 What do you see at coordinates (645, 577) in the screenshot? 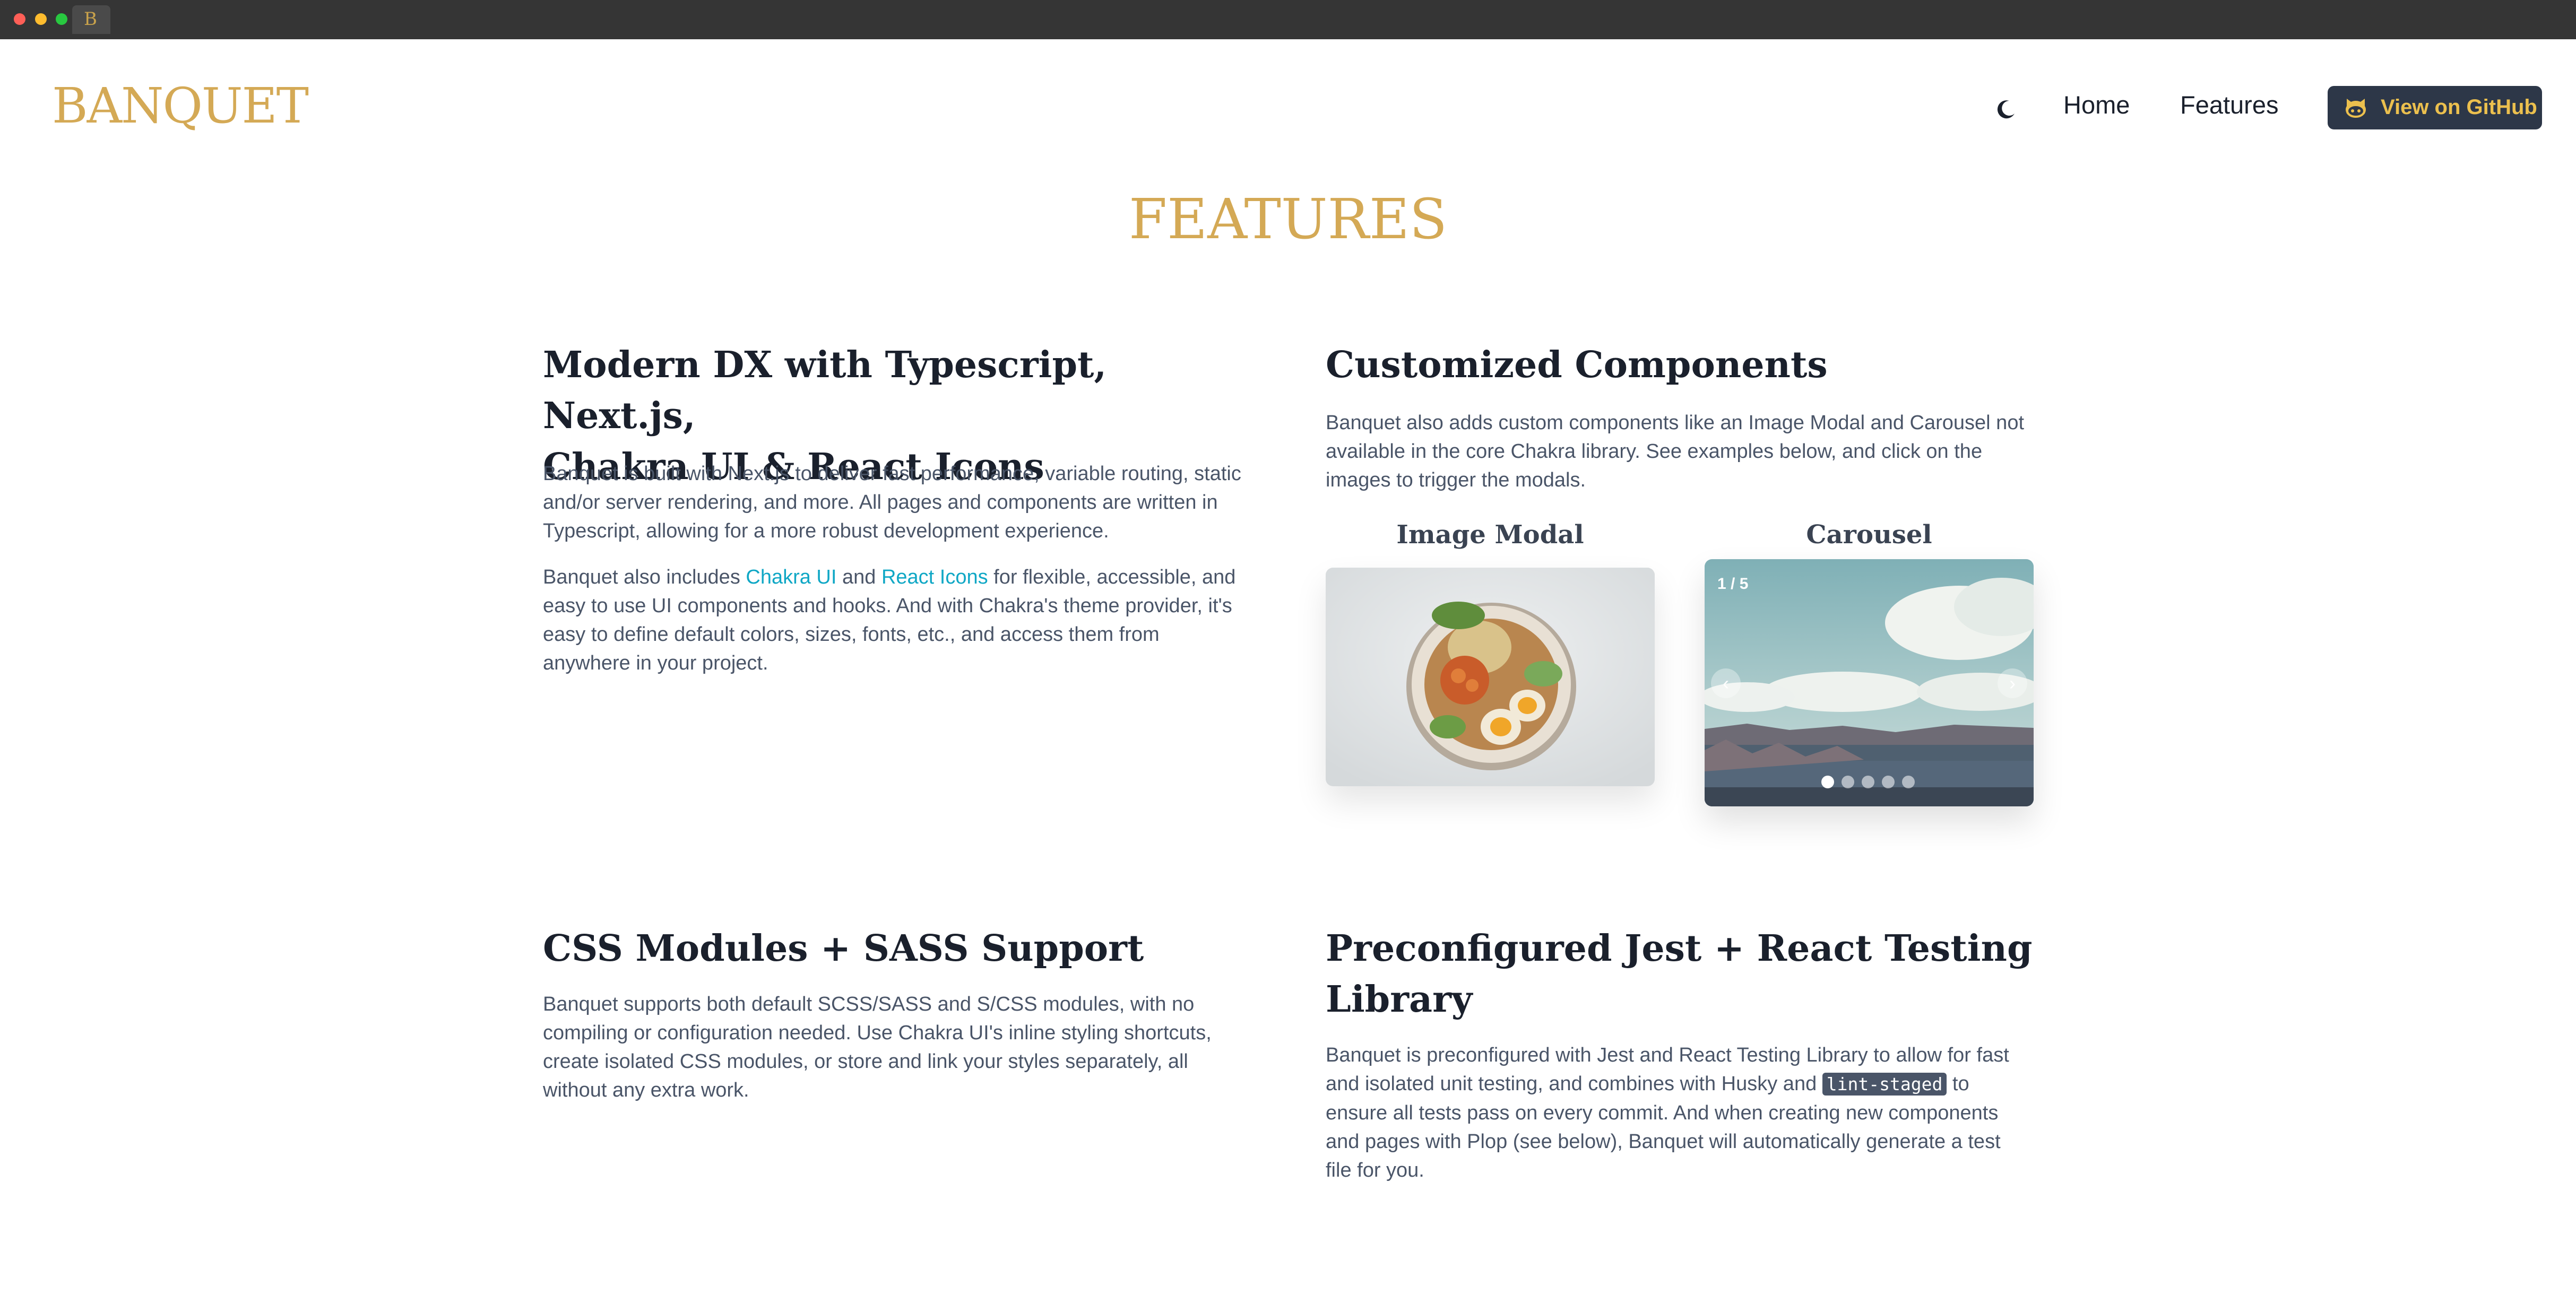
I see `dx-p2-text-before: Banquet also includes` at bounding box center [645, 577].